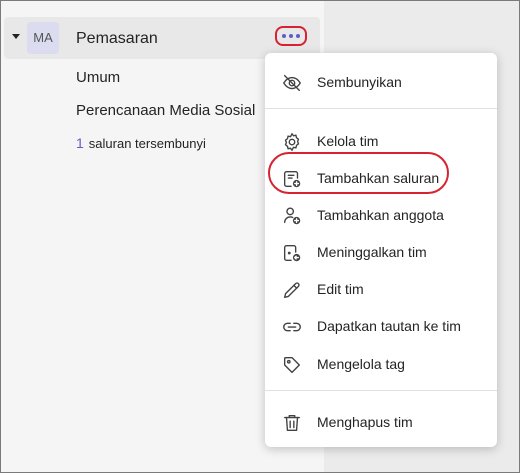  I want to click on menu-item-delete-team: Menghapus tim, so click(381, 422).